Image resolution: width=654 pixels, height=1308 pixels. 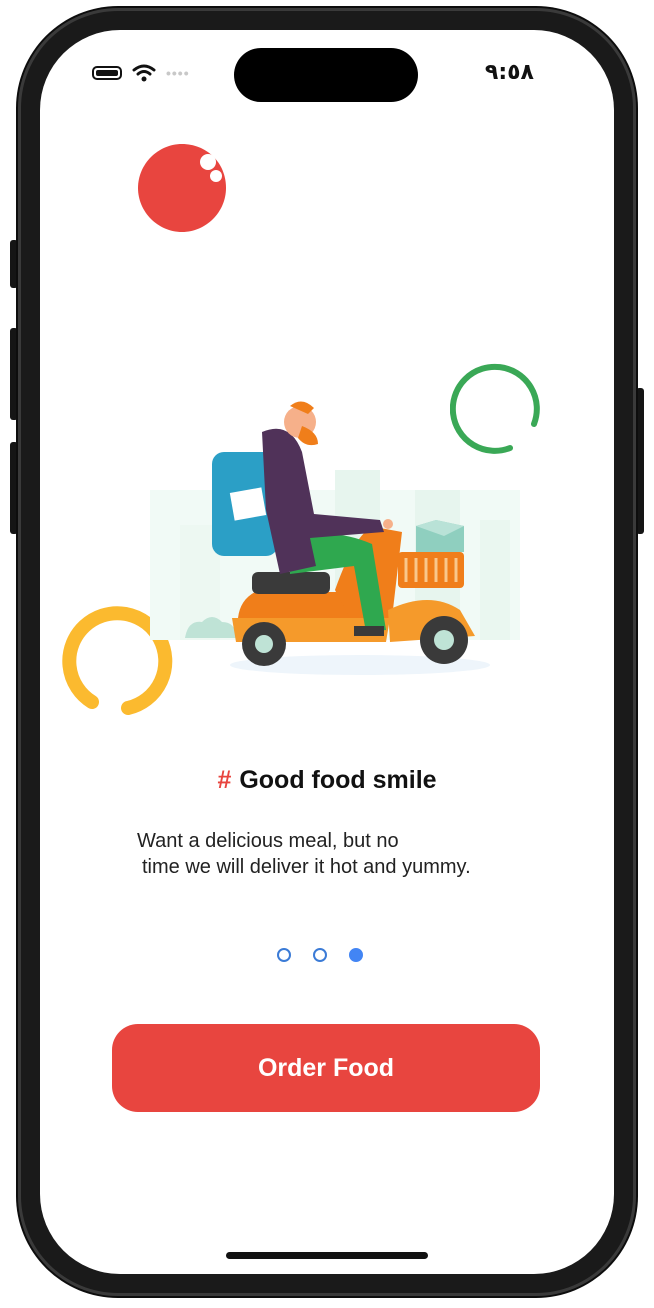 What do you see at coordinates (509, 72) in the screenshot?
I see `status-time: ٩:٥٨` at bounding box center [509, 72].